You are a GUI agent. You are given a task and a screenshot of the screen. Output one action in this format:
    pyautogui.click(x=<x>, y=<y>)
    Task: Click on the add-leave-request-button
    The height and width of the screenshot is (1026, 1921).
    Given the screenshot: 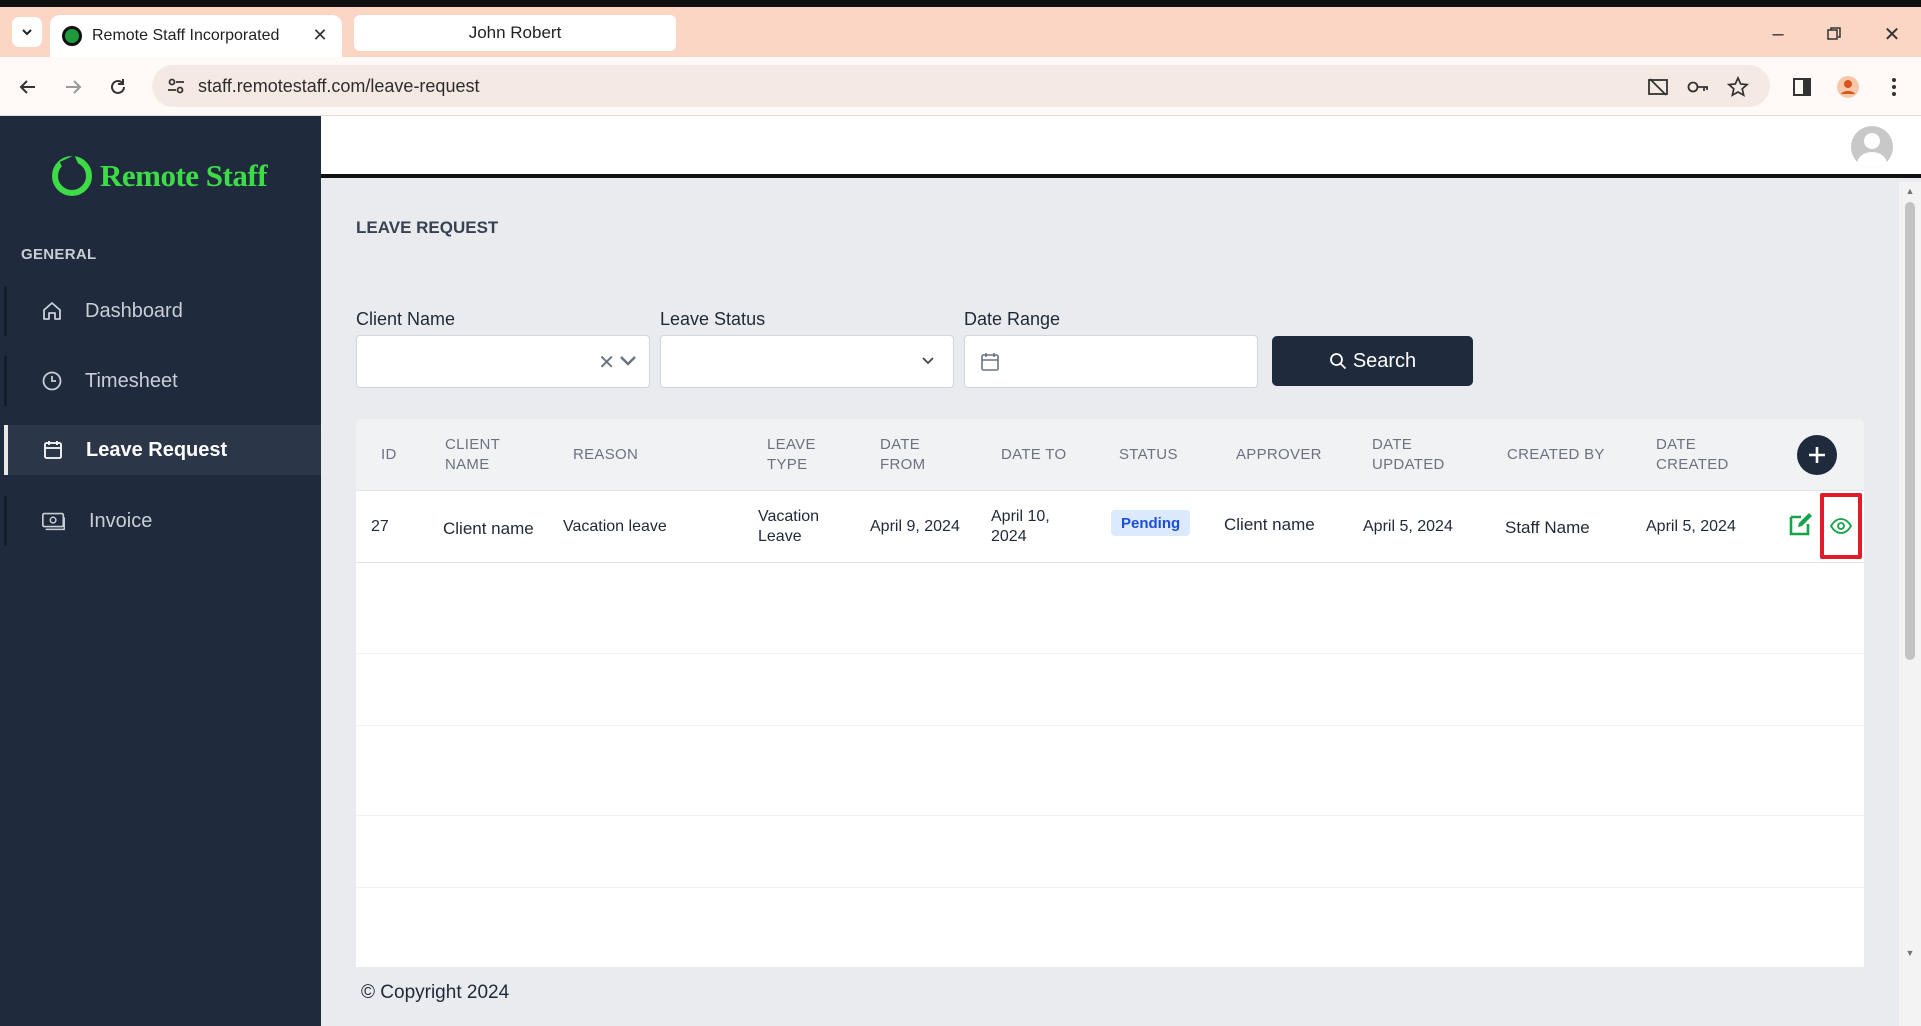 What is the action you would take?
    pyautogui.click(x=1817, y=455)
    